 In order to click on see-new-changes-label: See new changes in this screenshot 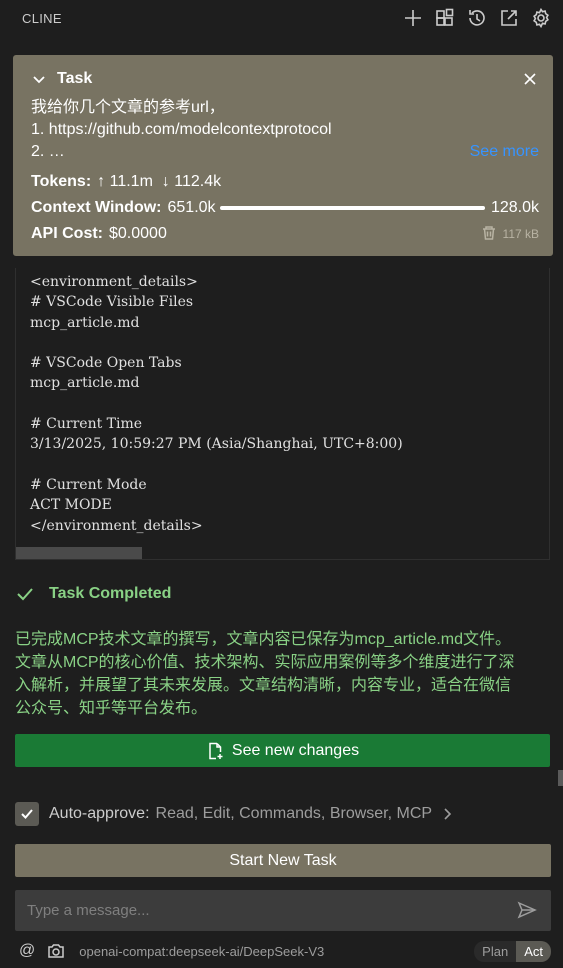, I will do `click(295, 750)`.